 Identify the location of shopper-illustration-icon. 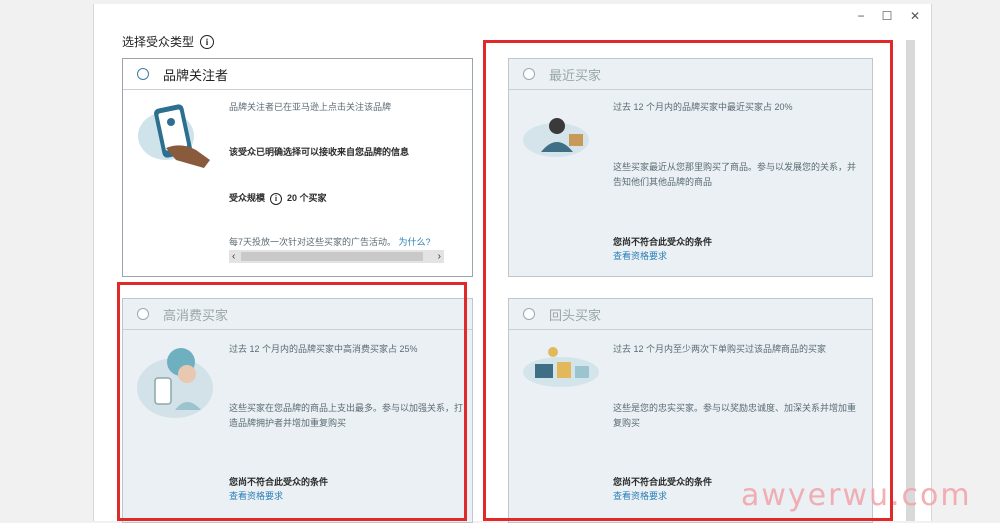
(175, 383).